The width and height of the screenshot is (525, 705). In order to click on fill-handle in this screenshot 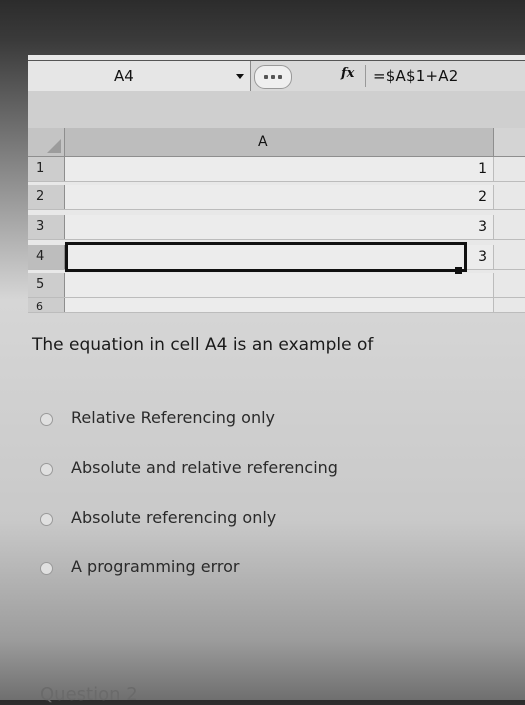, I will do `click(458, 270)`.